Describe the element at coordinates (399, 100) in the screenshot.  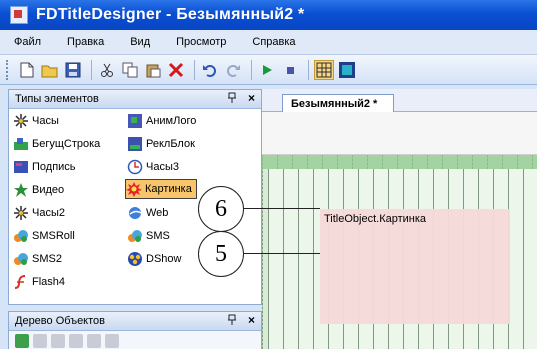
I see `document-tabstrip: Безымянный2 *` at that location.